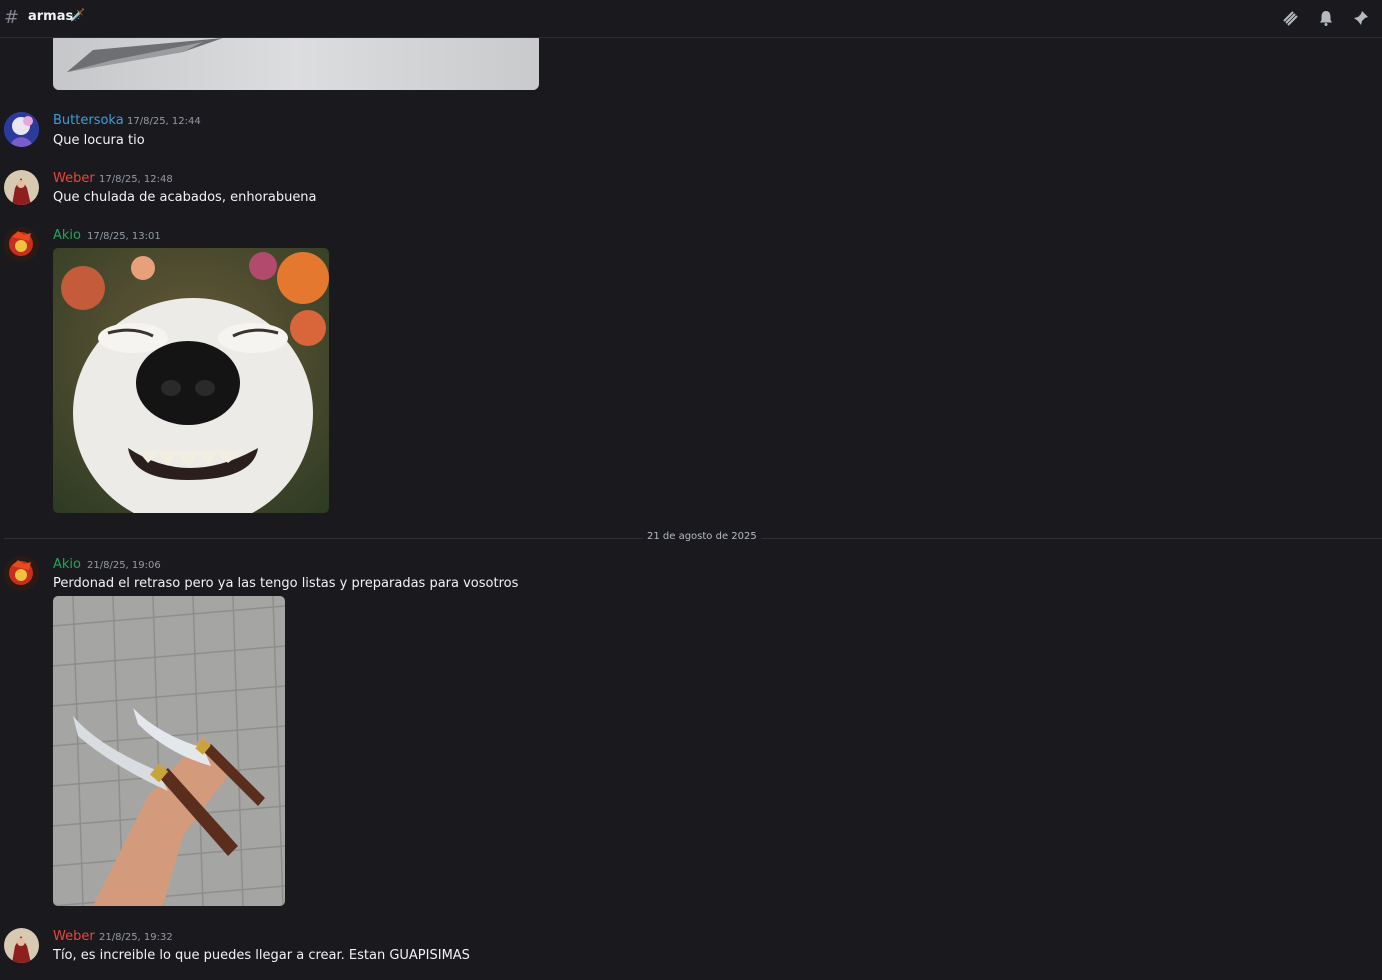 The width and height of the screenshot is (1382, 980). Describe the element at coordinates (77, 15) in the screenshot. I see `dagger-emoji: 🗡️` at that location.